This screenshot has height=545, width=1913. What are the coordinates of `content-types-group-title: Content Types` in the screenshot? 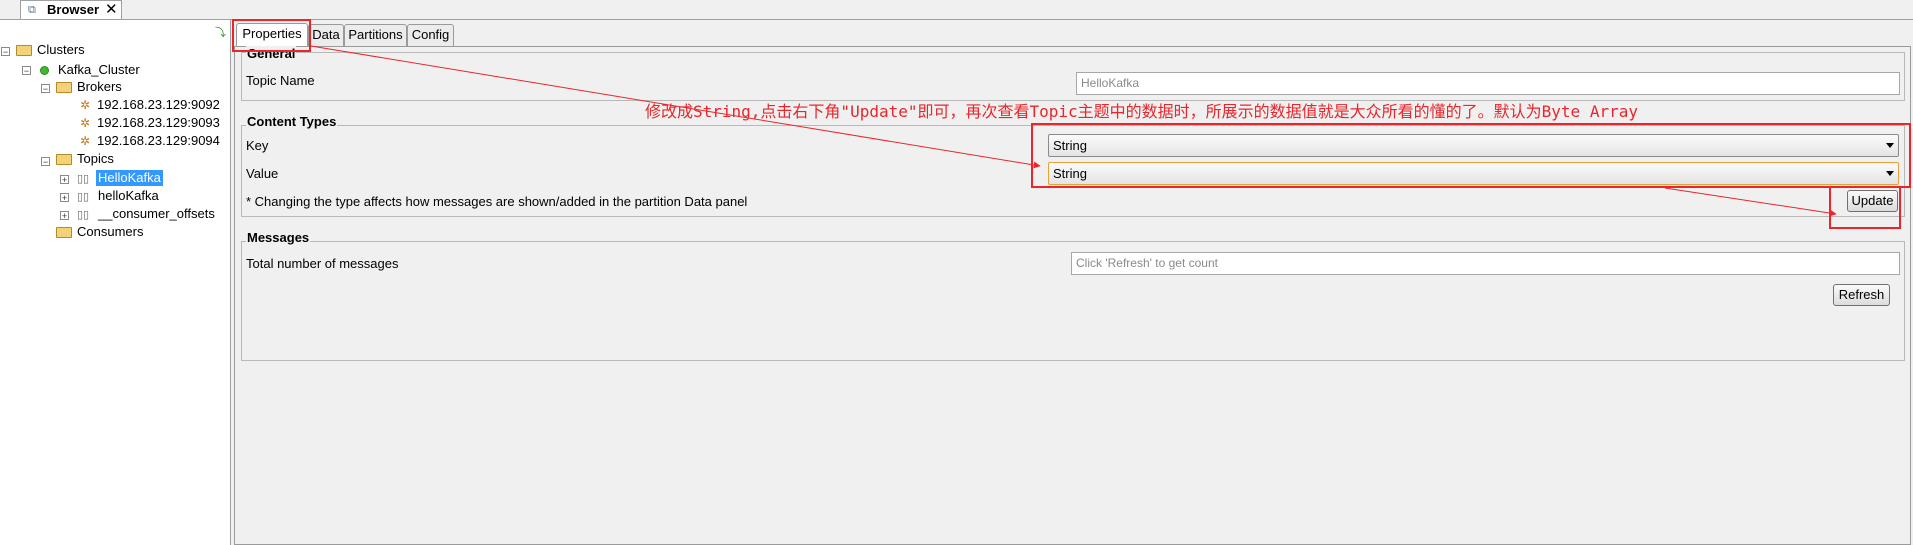 It's located at (292, 121).